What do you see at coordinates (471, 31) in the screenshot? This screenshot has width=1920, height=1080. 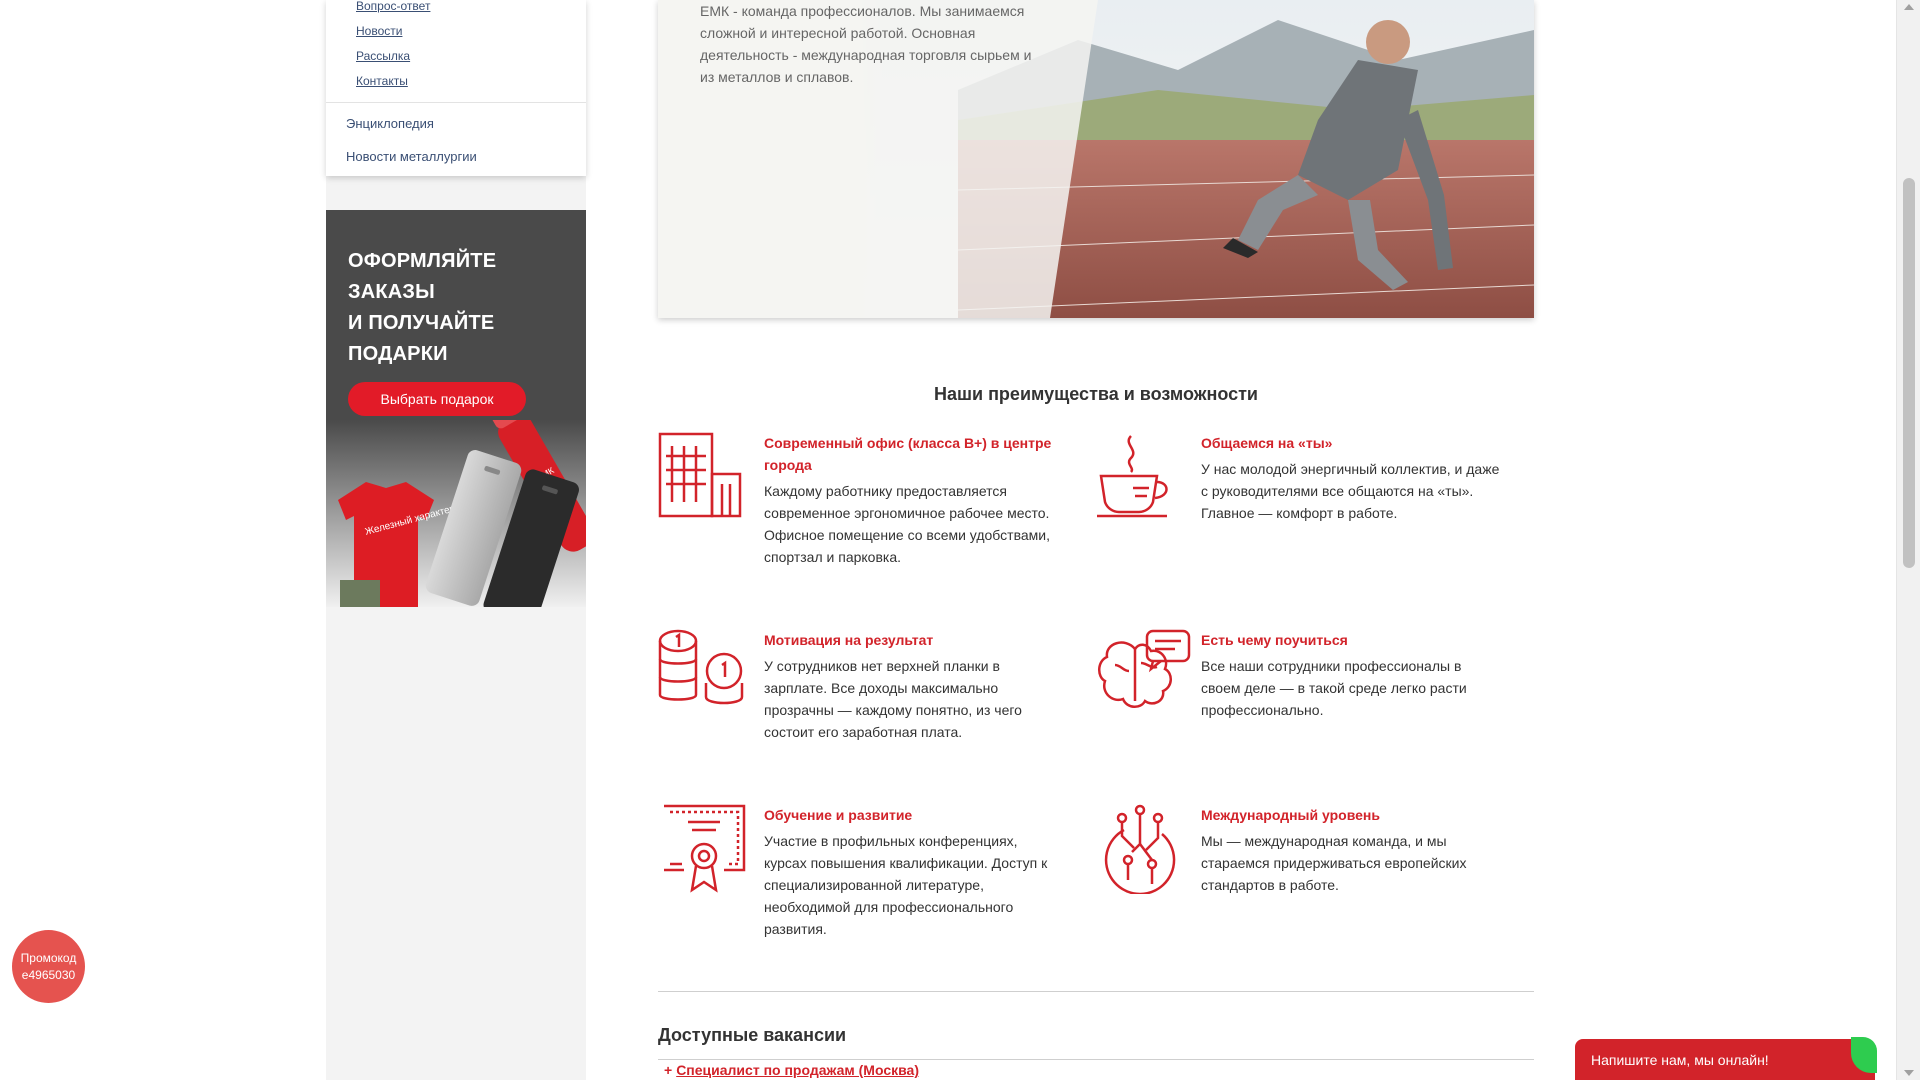 I see `submenu-item-news: Новости` at bounding box center [471, 31].